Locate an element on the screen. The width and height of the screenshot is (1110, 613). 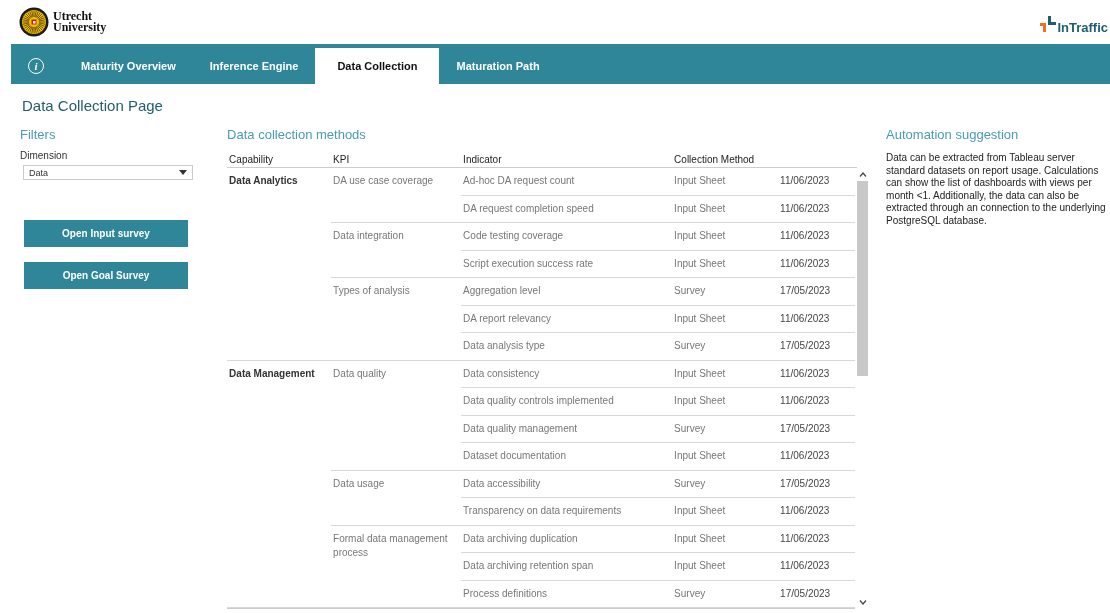
column-header: KPI is located at coordinates (341, 160).